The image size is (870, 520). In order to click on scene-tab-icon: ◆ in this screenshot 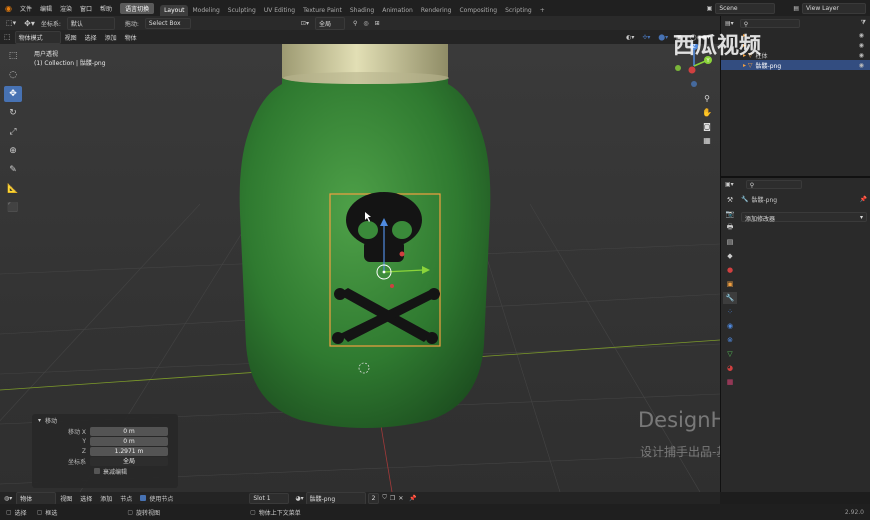, I will do `click(730, 256)`.